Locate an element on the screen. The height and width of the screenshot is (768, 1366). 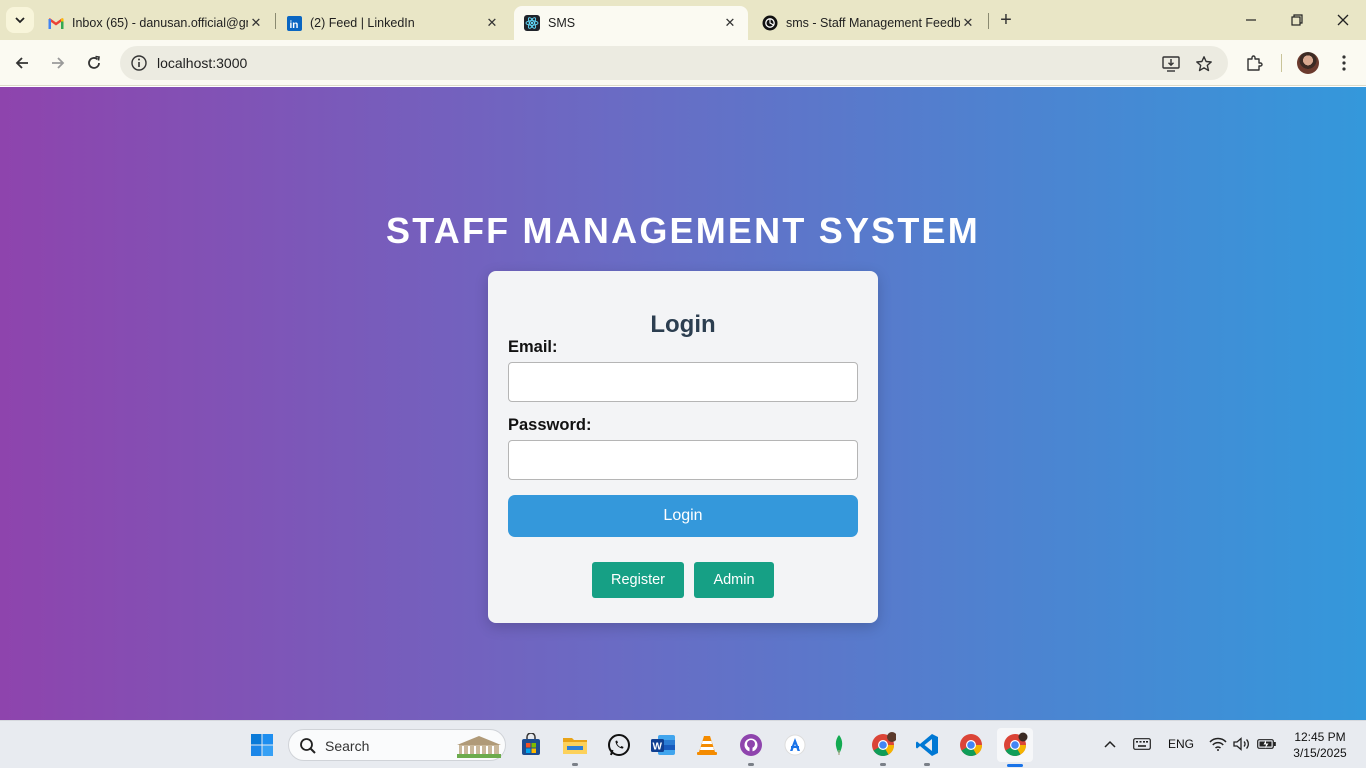
volume-icon is located at coordinates (1242, 744).